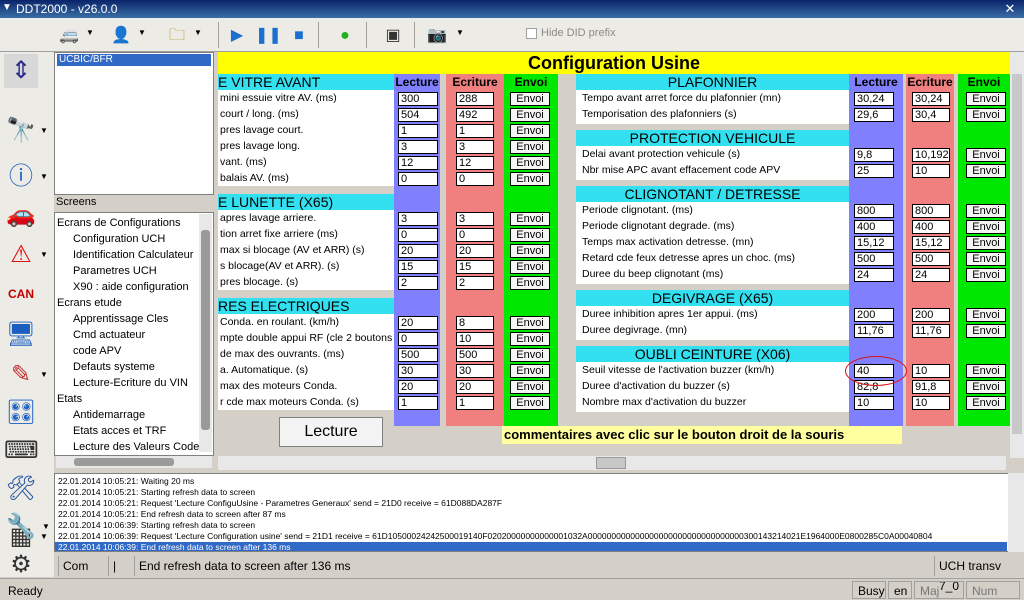 This screenshot has width=1024, height=600. What do you see at coordinates (21, 527) in the screenshot?
I see `wrench-icon: 🔧` at bounding box center [21, 527].